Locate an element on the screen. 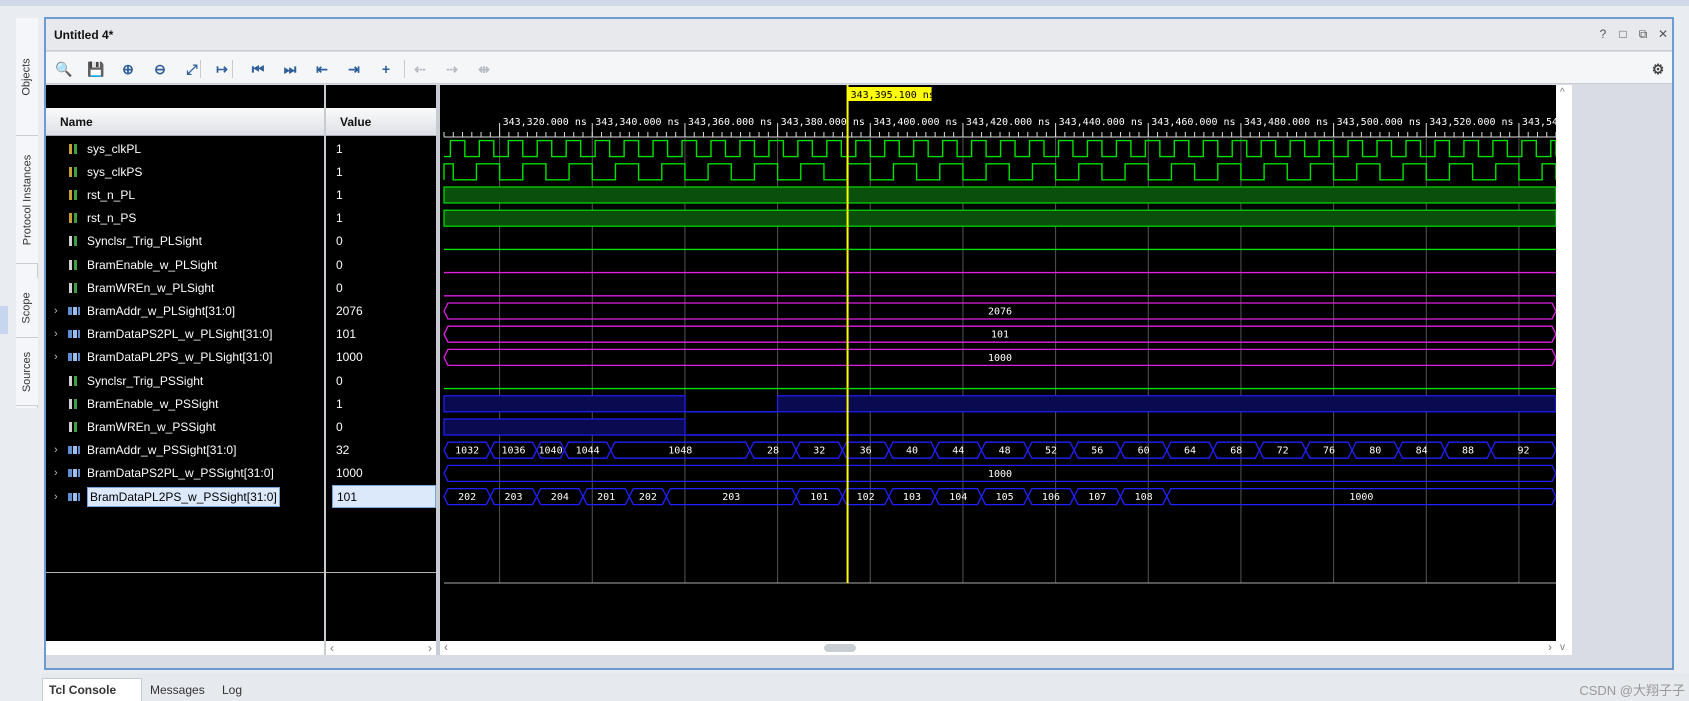 This screenshot has height=701, width=1689. next-transition-icon: ⇥ is located at coordinates (354, 69).